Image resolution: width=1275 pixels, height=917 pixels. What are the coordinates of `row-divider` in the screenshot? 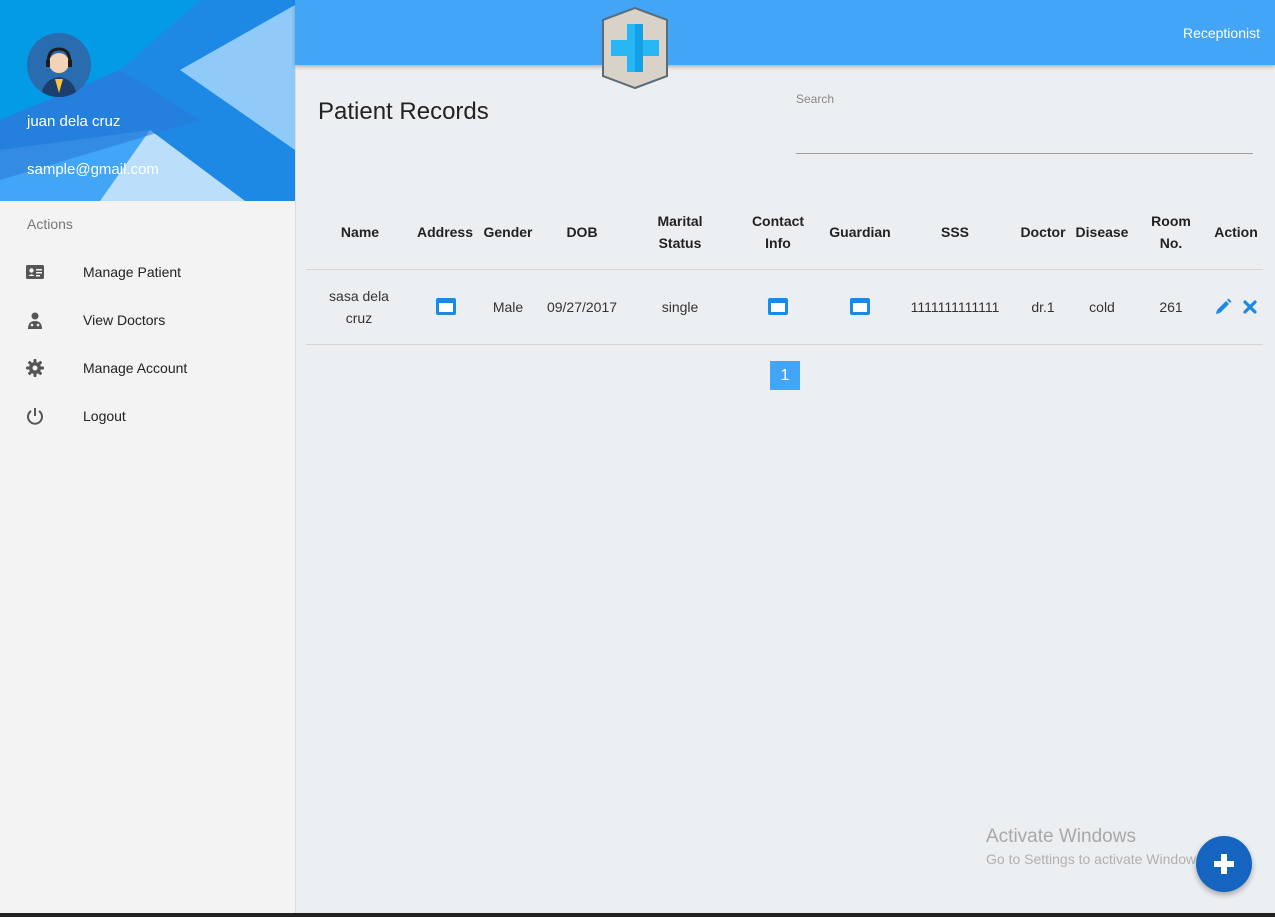 It's located at (784, 344).